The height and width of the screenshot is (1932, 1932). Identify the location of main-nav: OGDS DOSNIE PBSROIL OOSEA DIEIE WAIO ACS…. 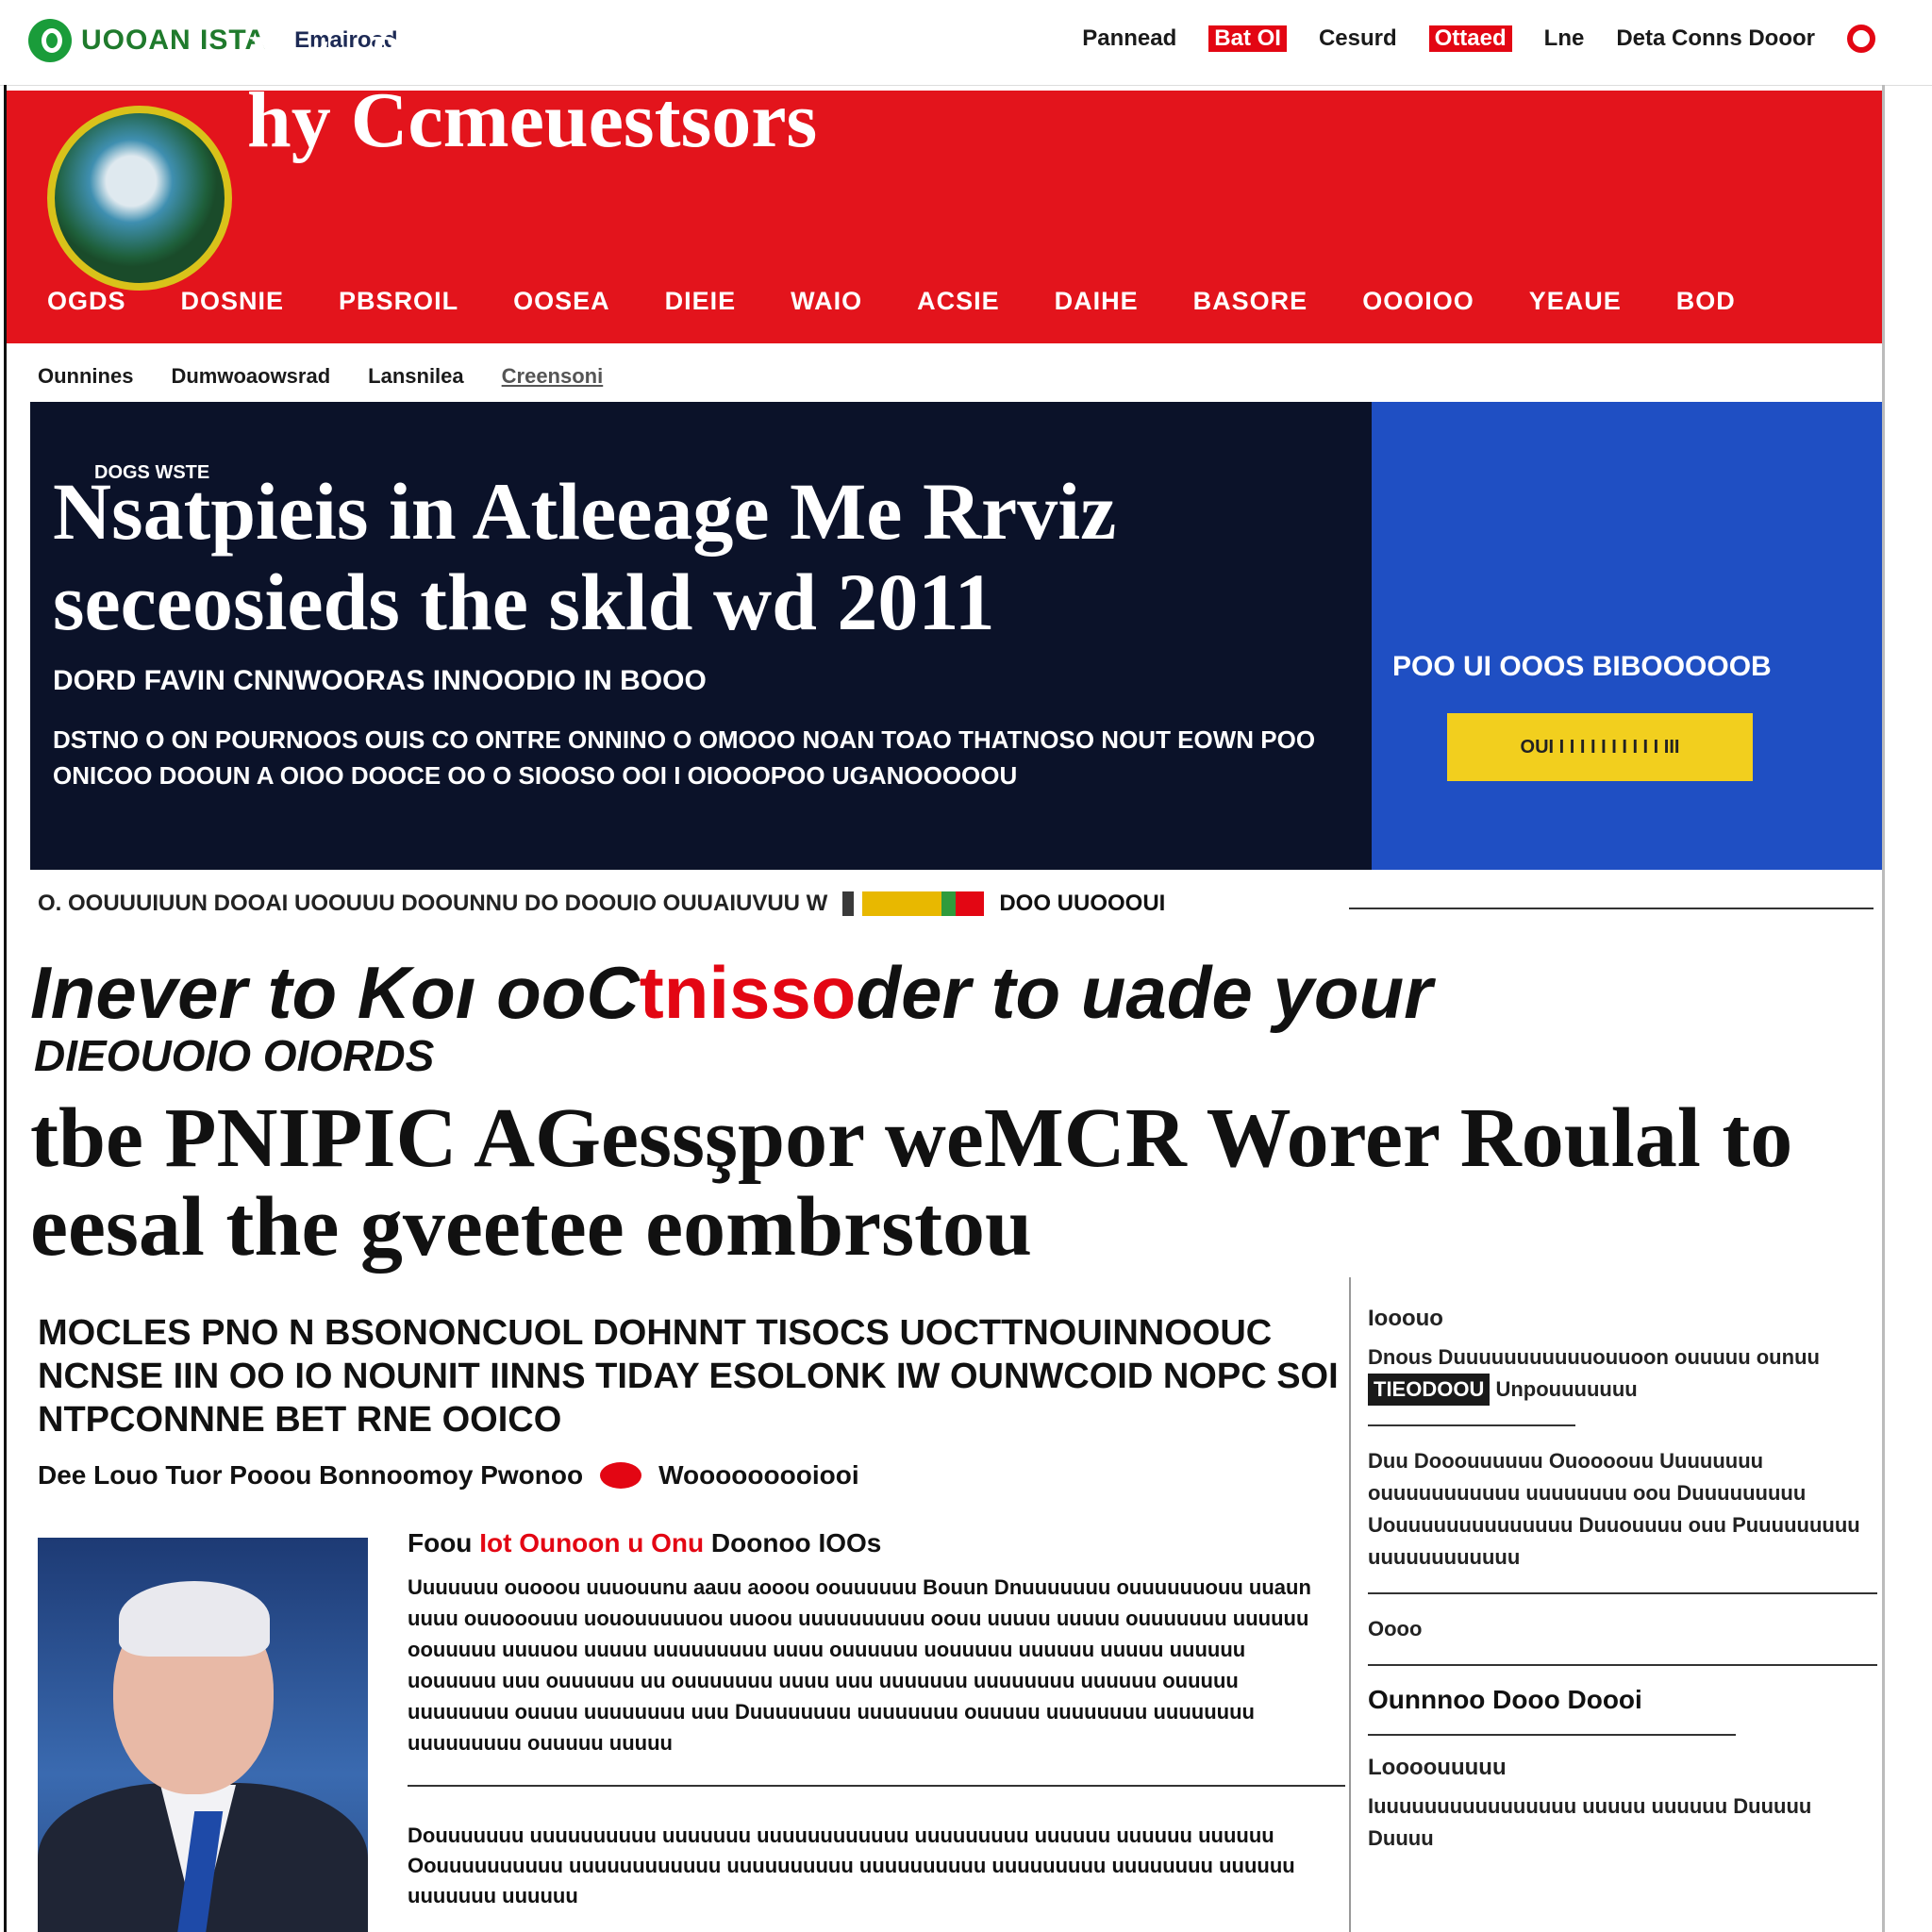
(892, 301).